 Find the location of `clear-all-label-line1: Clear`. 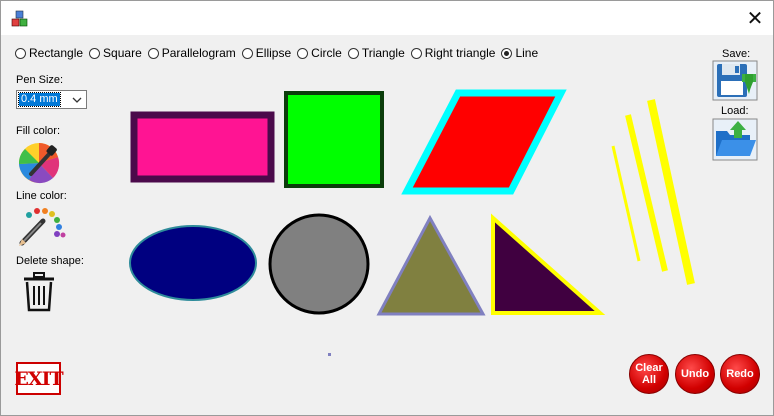

clear-all-label-line1: Clear is located at coordinates (649, 368).